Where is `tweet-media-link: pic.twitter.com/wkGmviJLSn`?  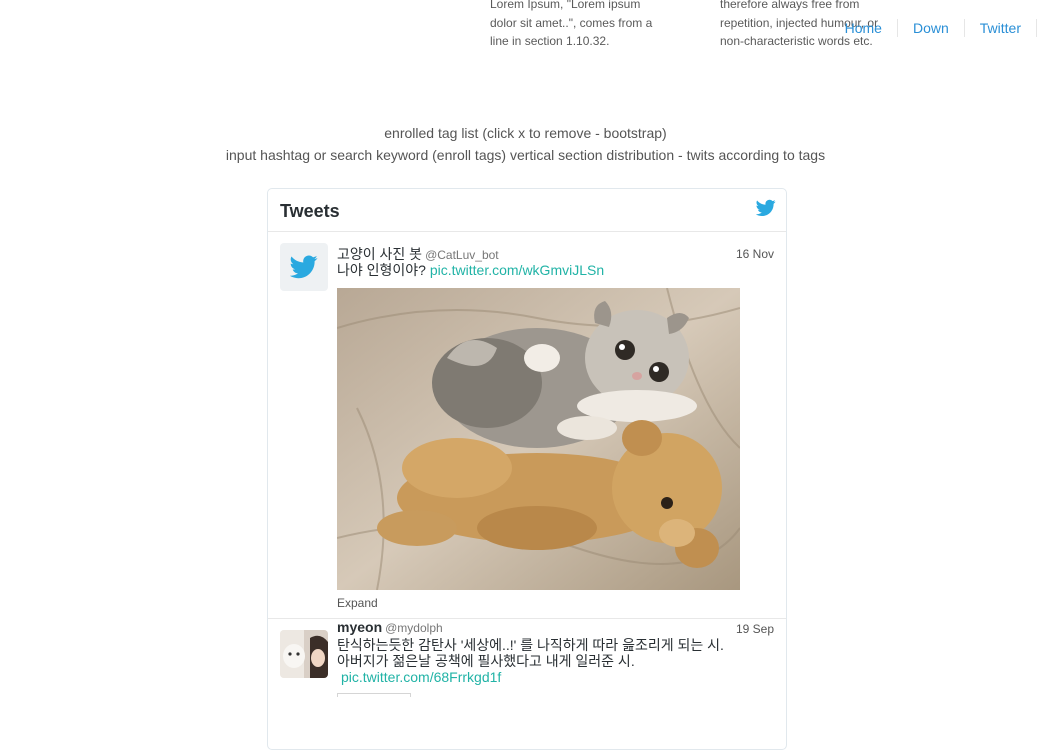 tweet-media-link: pic.twitter.com/wkGmviJLSn is located at coordinates (517, 270).